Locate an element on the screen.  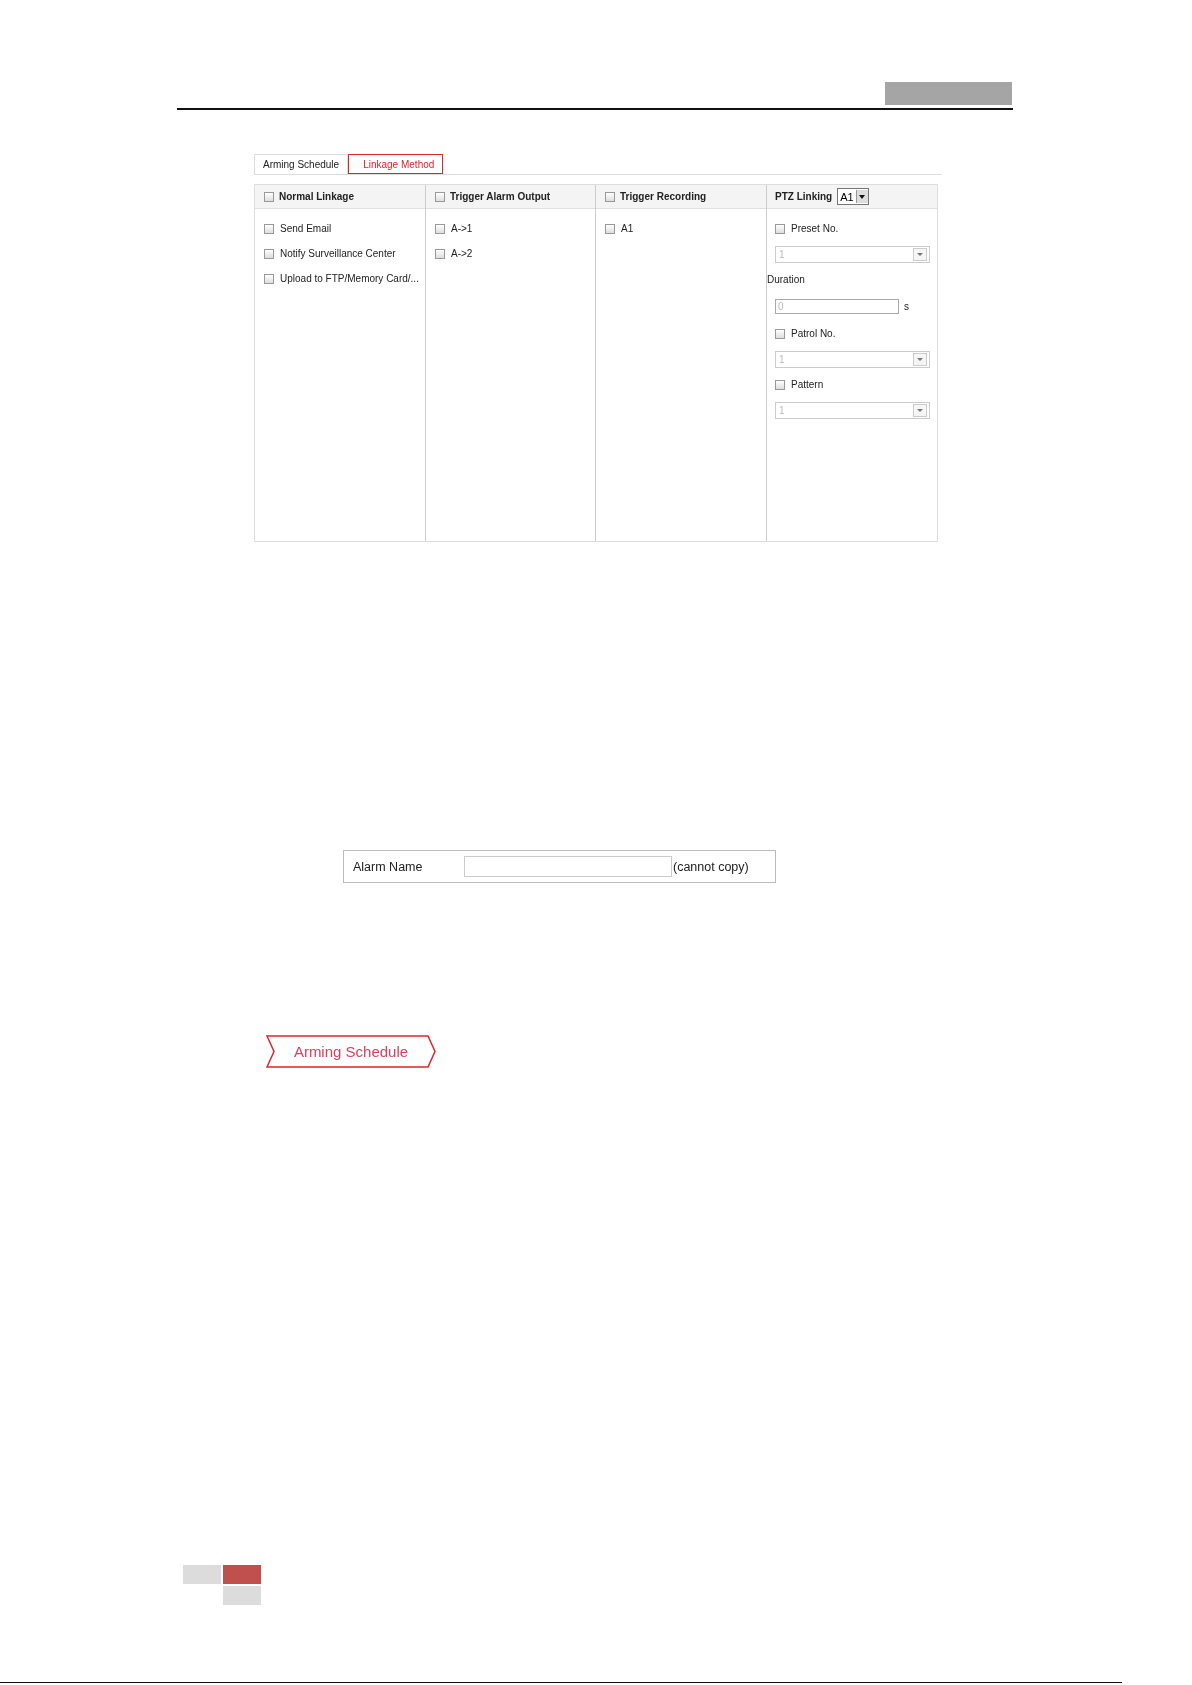
checkbox-label: A->2 is located at coordinates (462, 253).